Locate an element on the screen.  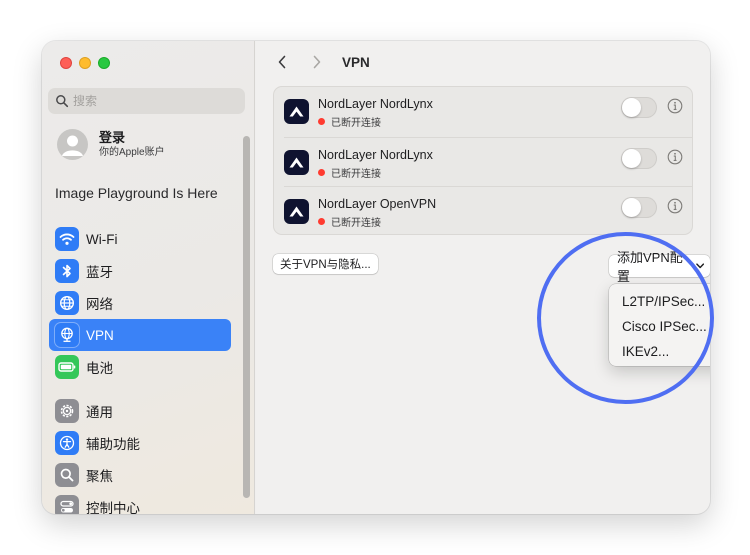
sidebar-item-battery: 电池 is located at coordinates (140, 367).